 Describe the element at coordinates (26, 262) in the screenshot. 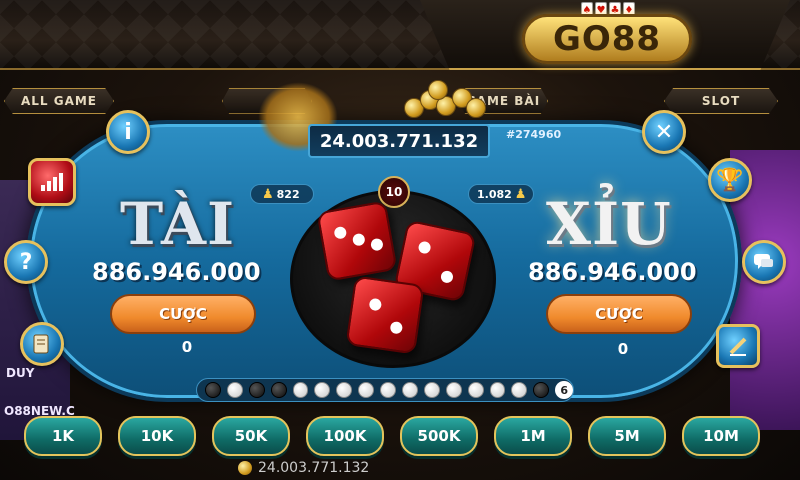

I see `question-icon: ?` at that location.